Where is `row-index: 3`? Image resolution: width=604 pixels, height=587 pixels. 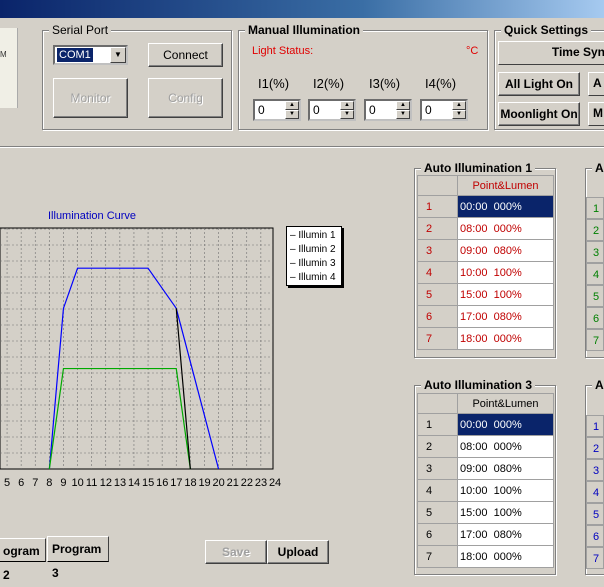 row-index: 3 is located at coordinates (437, 468).